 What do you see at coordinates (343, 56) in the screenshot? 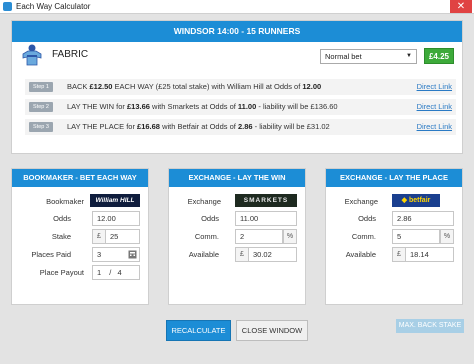
I see `bet-type-value: Normal bet` at bounding box center [343, 56].